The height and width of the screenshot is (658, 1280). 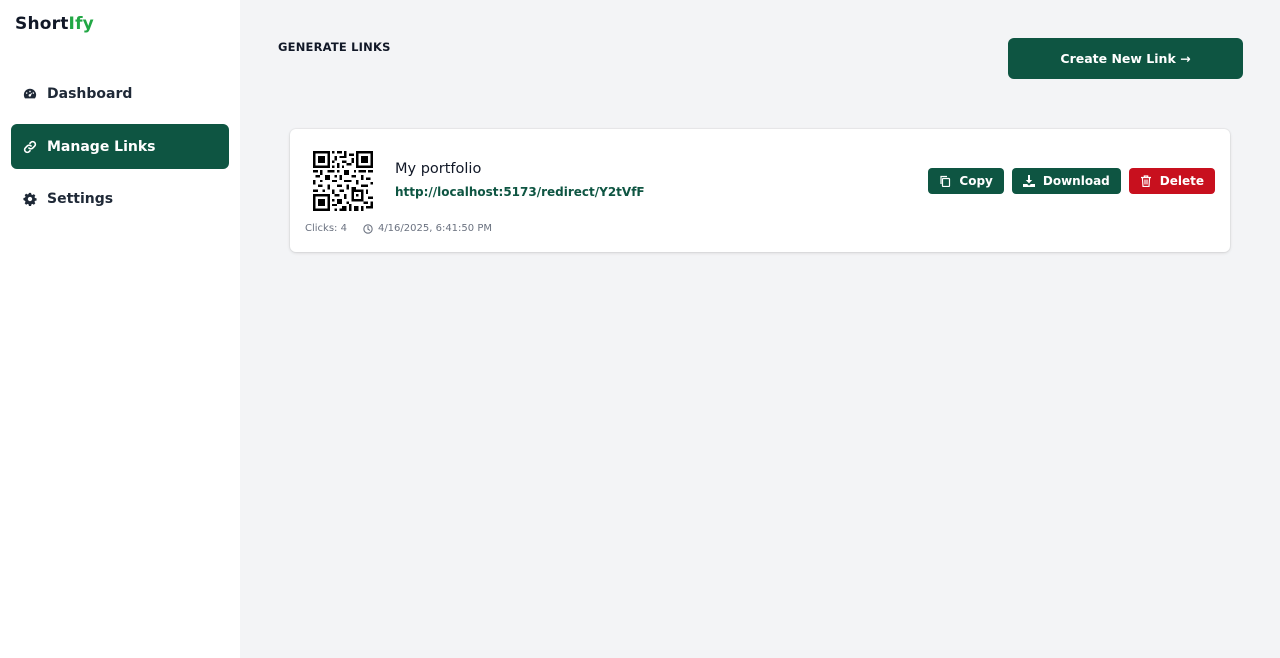 What do you see at coordinates (1181, 181) in the screenshot?
I see `delete-button-label: Delete` at bounding box center [1181, 181].